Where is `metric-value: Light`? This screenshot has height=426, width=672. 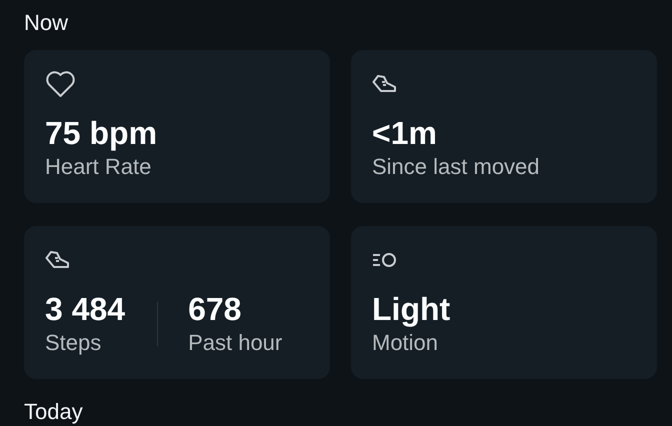 metric-value: Light is located at coordinates (411, 309).